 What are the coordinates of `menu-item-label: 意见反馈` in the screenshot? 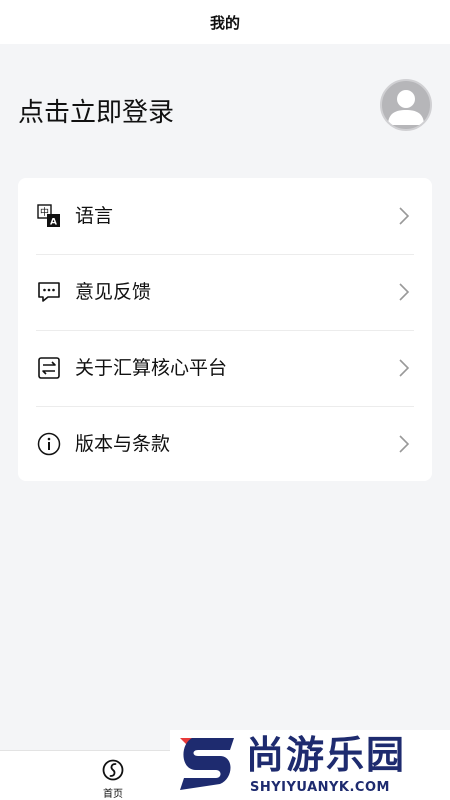 It's located at (113, 292).